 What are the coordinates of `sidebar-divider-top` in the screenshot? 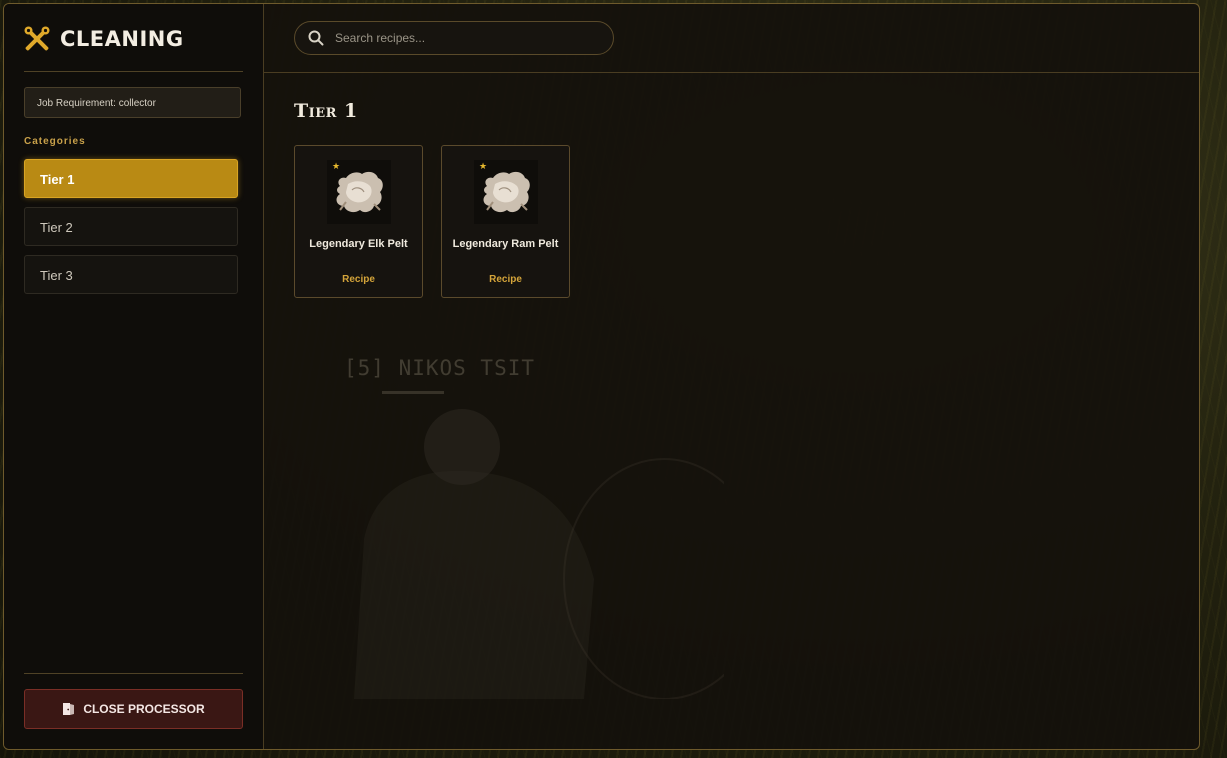 It's located at (133, 71).